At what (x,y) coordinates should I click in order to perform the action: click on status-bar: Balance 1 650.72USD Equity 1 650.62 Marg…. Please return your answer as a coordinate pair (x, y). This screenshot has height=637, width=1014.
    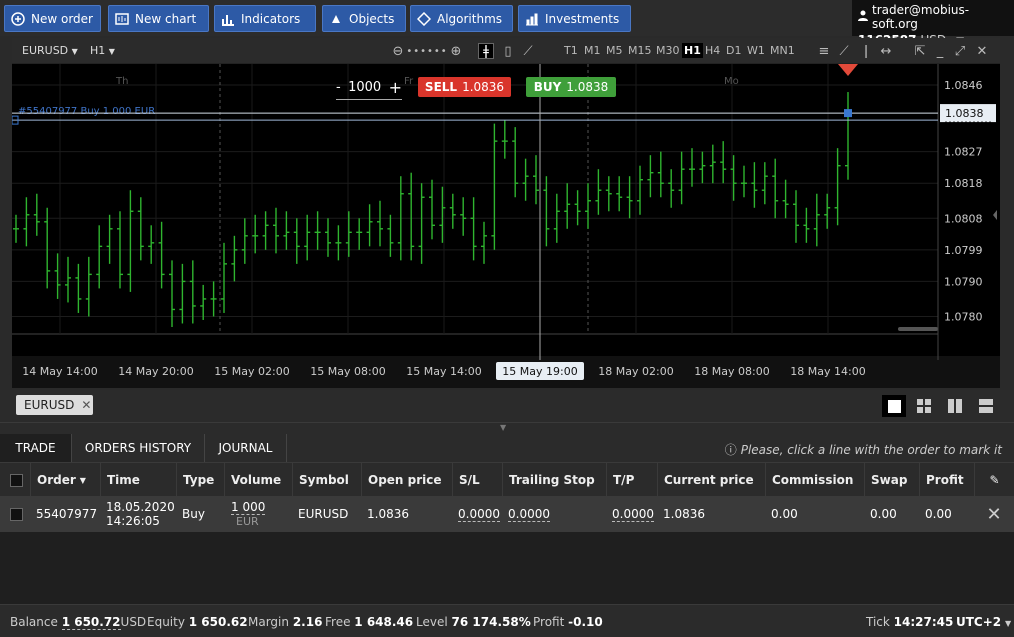
    Looking at the image, I should click on (507, 620).